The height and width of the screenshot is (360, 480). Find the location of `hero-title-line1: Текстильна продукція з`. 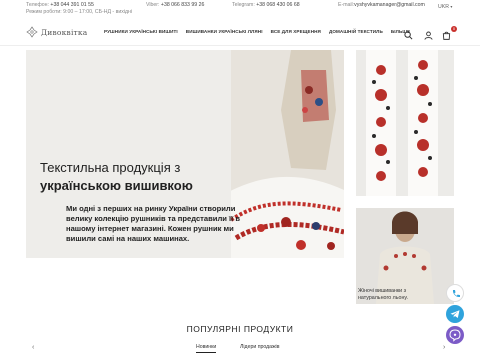

hero-title-line1: Текстильна продукція з is located at coordinates (110, 167).